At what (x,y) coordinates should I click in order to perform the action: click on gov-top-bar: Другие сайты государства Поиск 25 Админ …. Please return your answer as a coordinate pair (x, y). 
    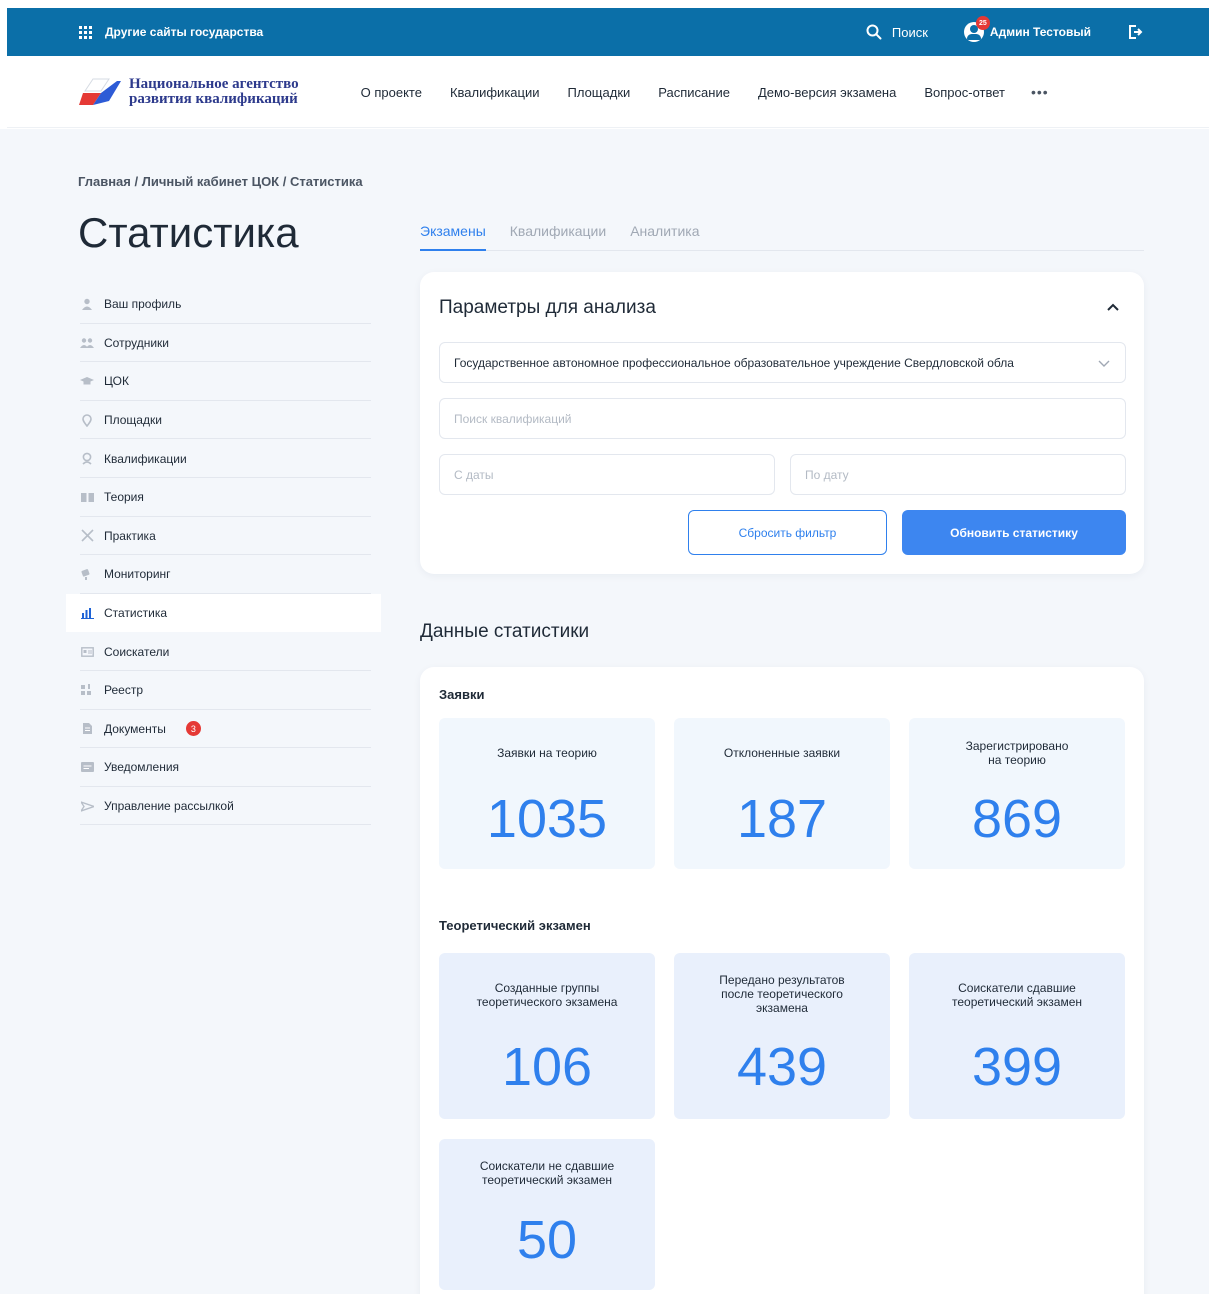
    Looking at the image, I should click on (608, 32).